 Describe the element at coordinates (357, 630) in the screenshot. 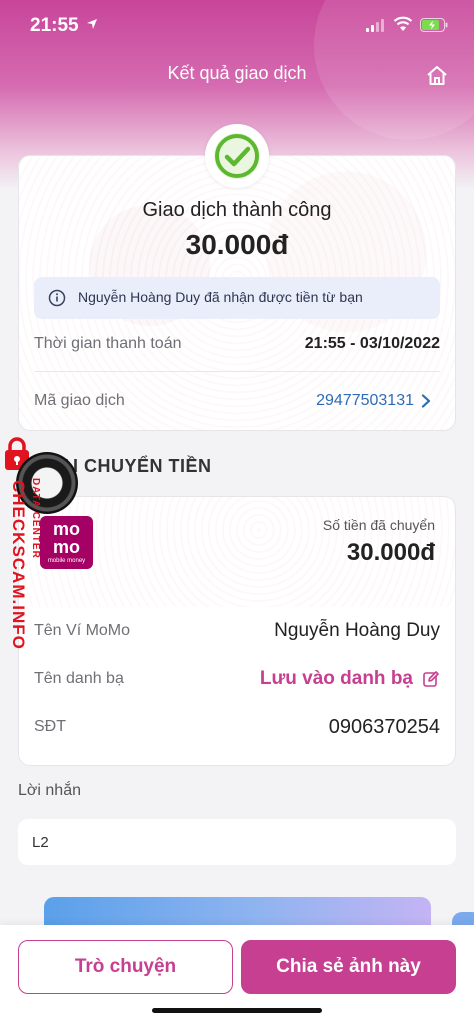

I see `wallet-name-value: Nguyễn Hoàng Duy` at that location.